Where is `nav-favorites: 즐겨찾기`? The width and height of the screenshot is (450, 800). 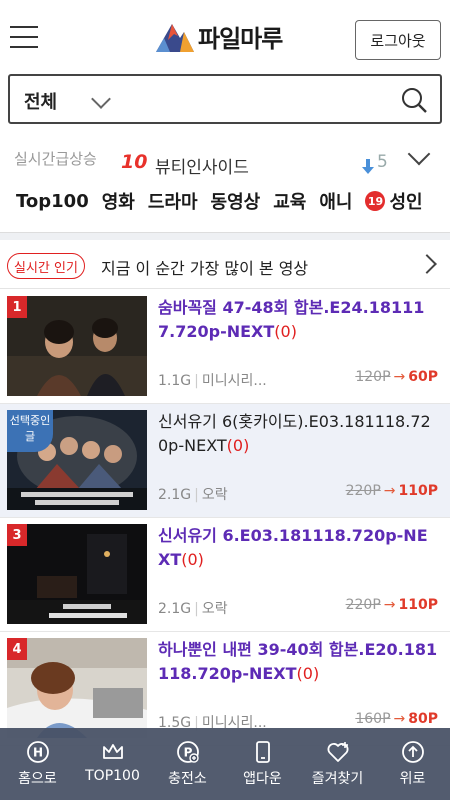 nav-favorites: 즐겨찾기 is located at coordinates (337, 764).